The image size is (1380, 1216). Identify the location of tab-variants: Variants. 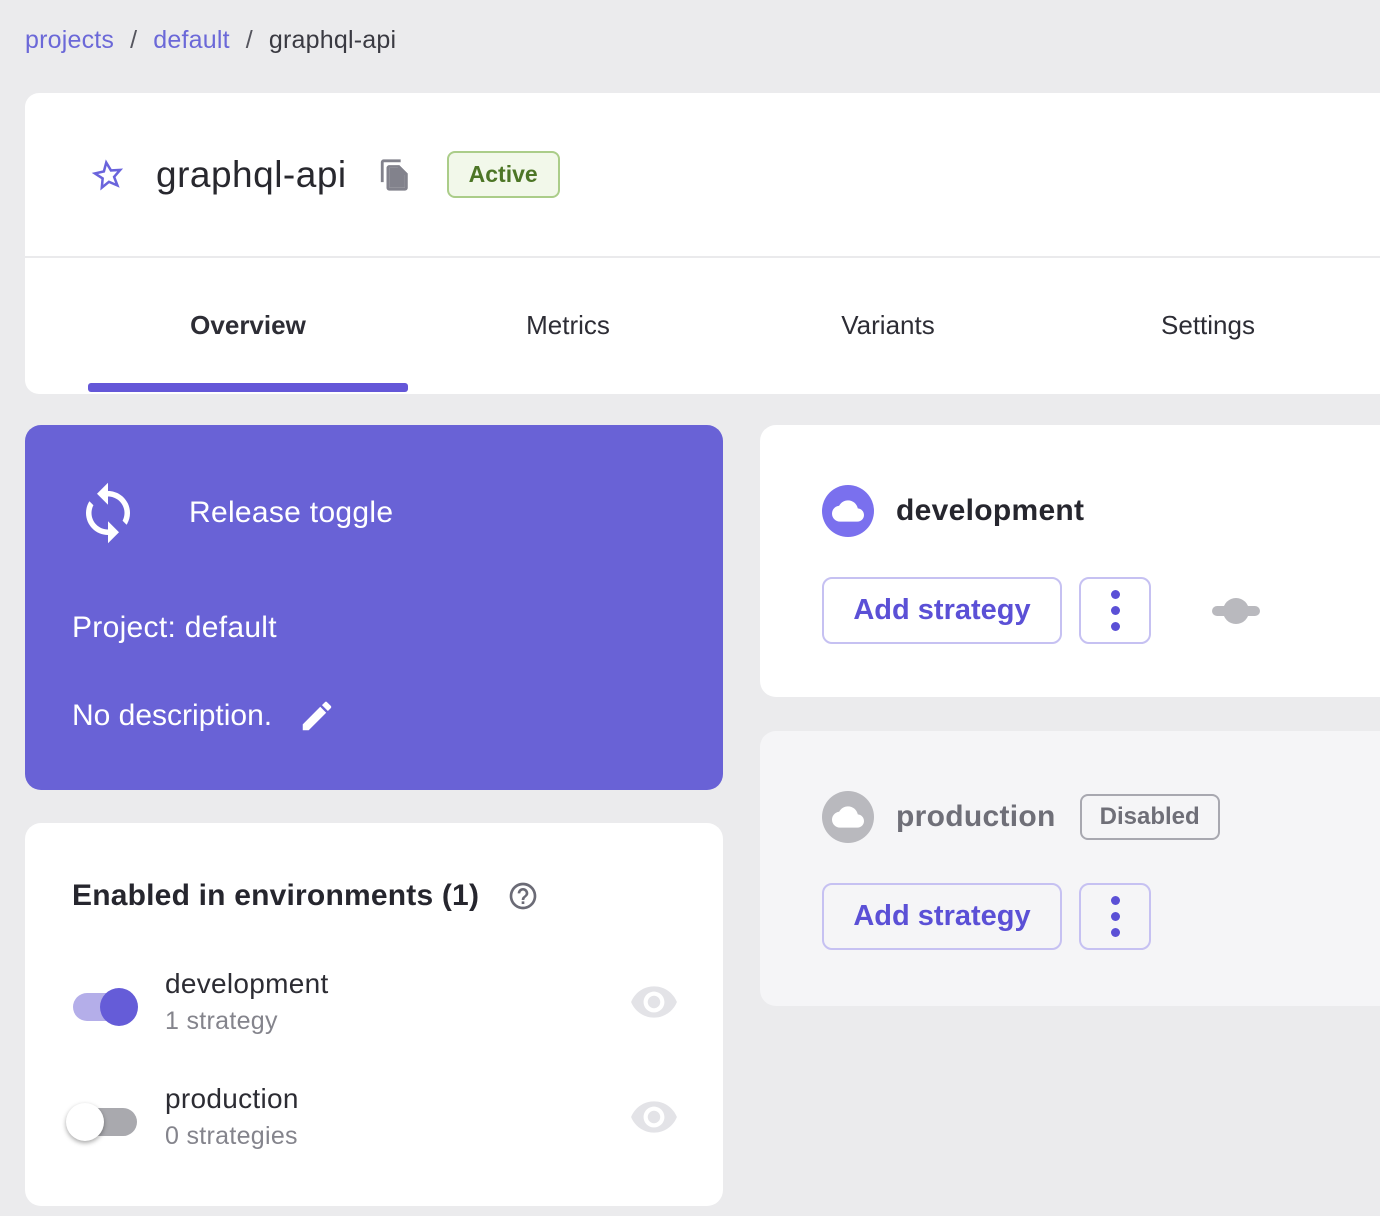
(888, 325).